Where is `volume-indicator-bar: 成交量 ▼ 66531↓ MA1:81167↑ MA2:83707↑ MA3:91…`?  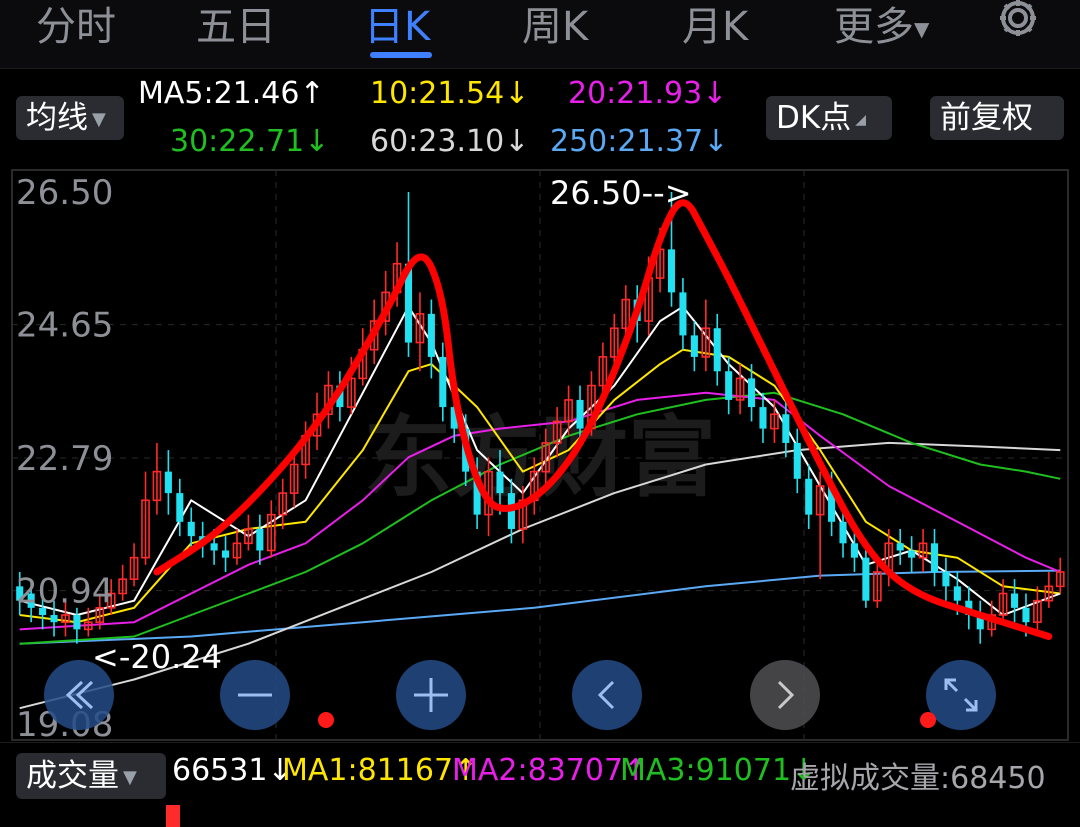 volume-indicator-bar: 成交量 ▼ 66531↓ MA1:81167↑ MA2:83707↑ MA3:91… is located at coordinates (540, 784).